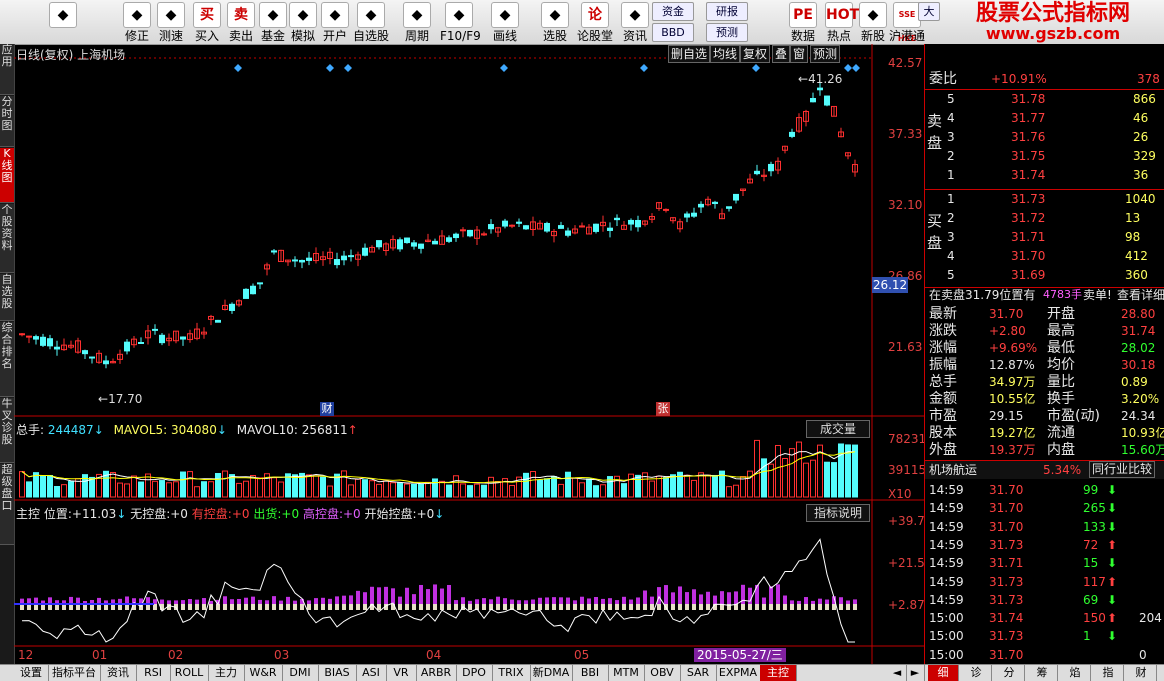 The image size is (1164, 681). I want to click on left-tab: 分时图, so click(7, 121).